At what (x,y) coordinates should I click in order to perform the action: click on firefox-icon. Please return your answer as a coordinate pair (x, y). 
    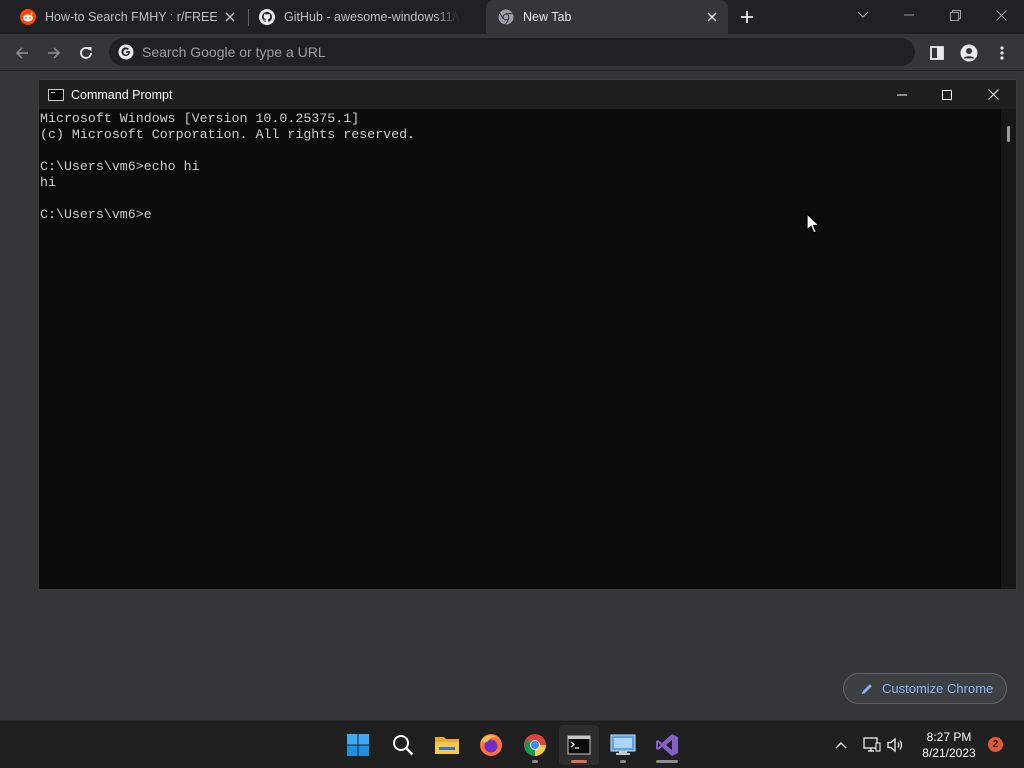
    Looking at the image, I should click on (491, 745).